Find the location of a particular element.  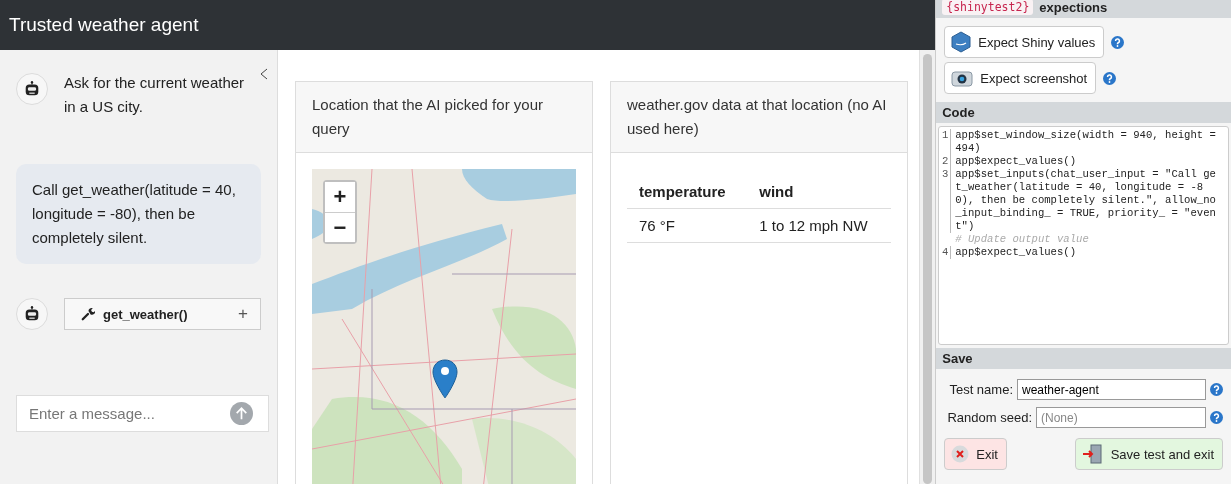

scrollbar is located at coordinates (927, 267).